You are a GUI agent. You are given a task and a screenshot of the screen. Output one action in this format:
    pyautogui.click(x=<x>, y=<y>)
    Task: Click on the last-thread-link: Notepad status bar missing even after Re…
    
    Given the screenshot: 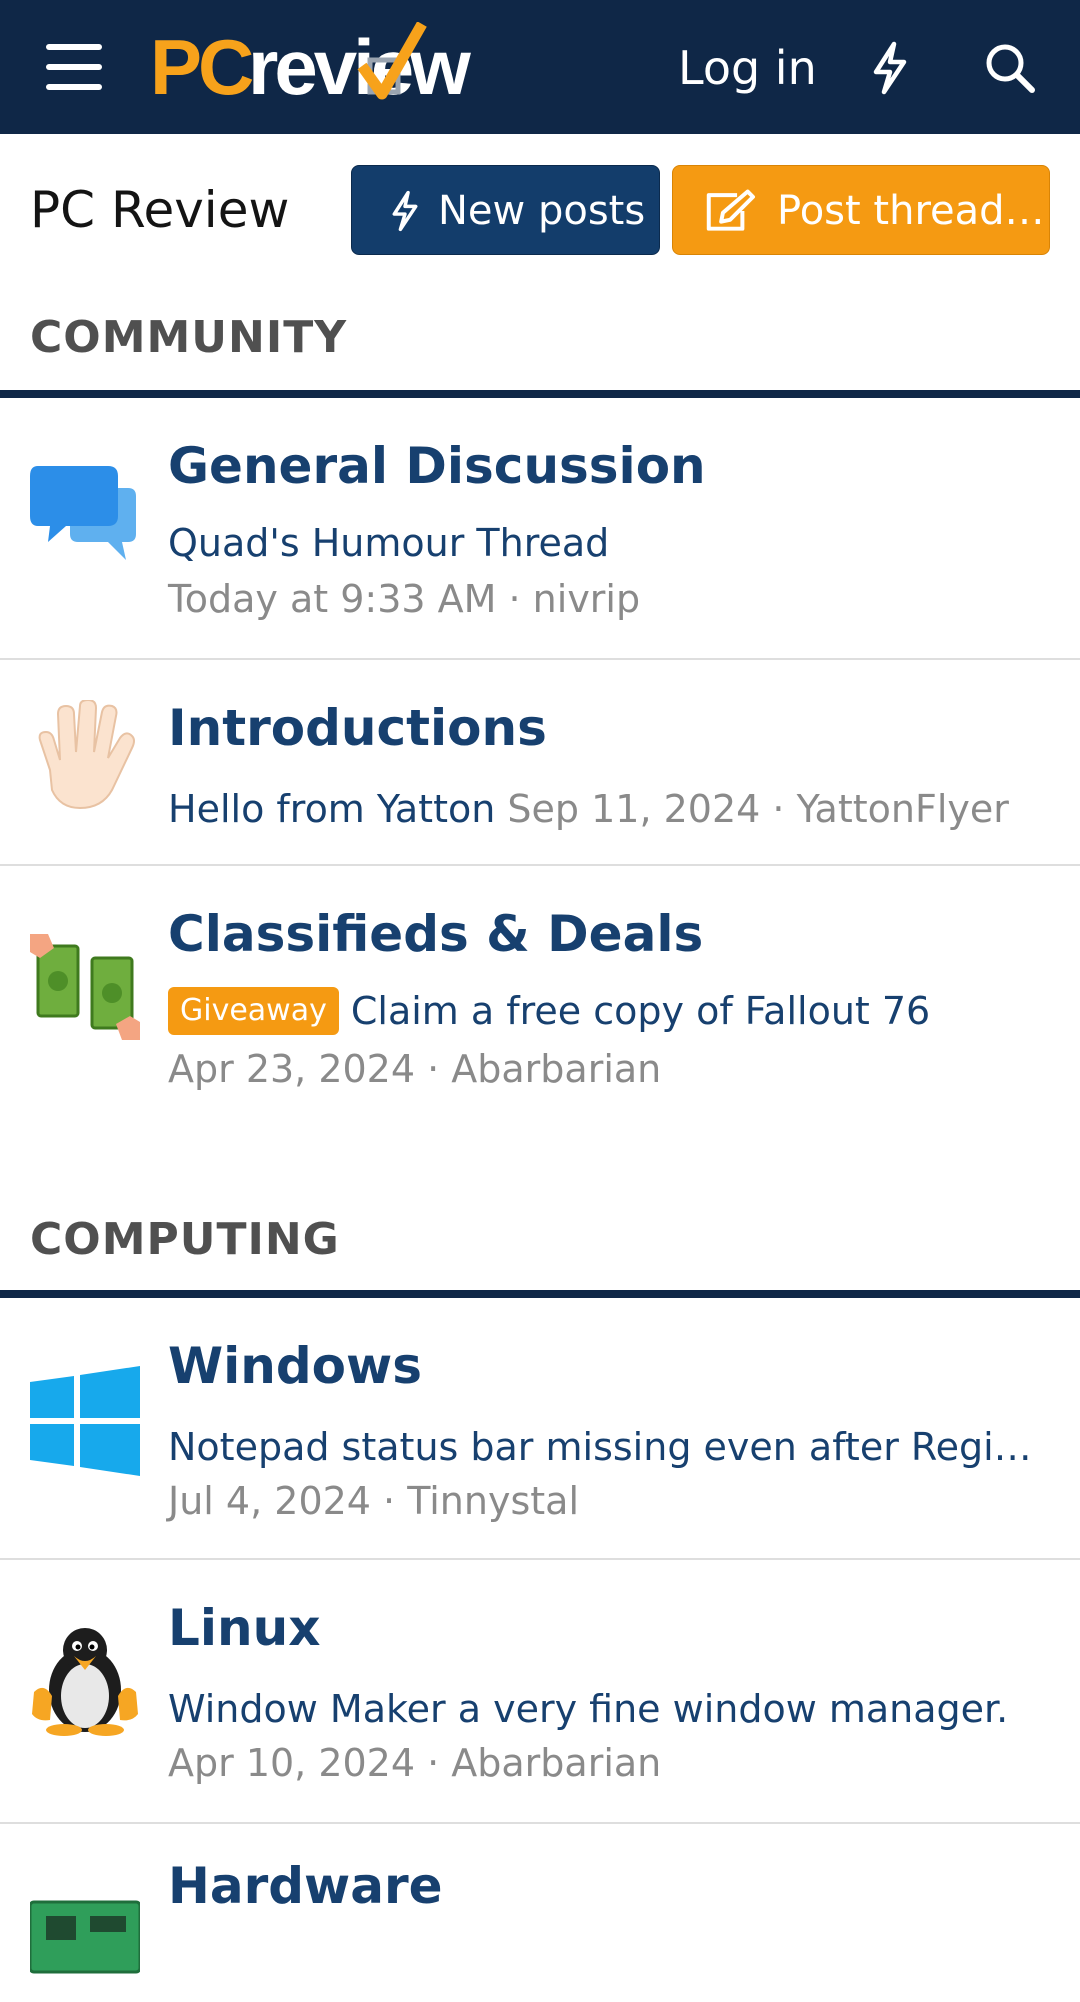 What is the action you would take?
    pyautogui.click(x=608, y=1447)
    